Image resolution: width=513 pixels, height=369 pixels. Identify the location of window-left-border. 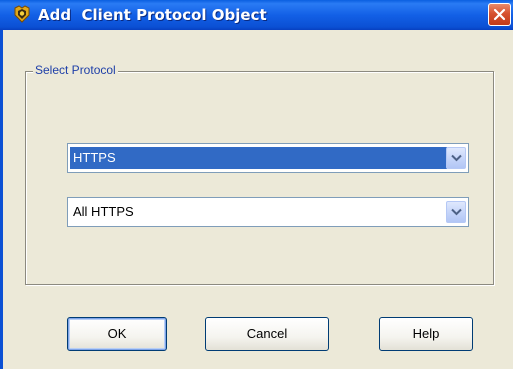
(1, 199).